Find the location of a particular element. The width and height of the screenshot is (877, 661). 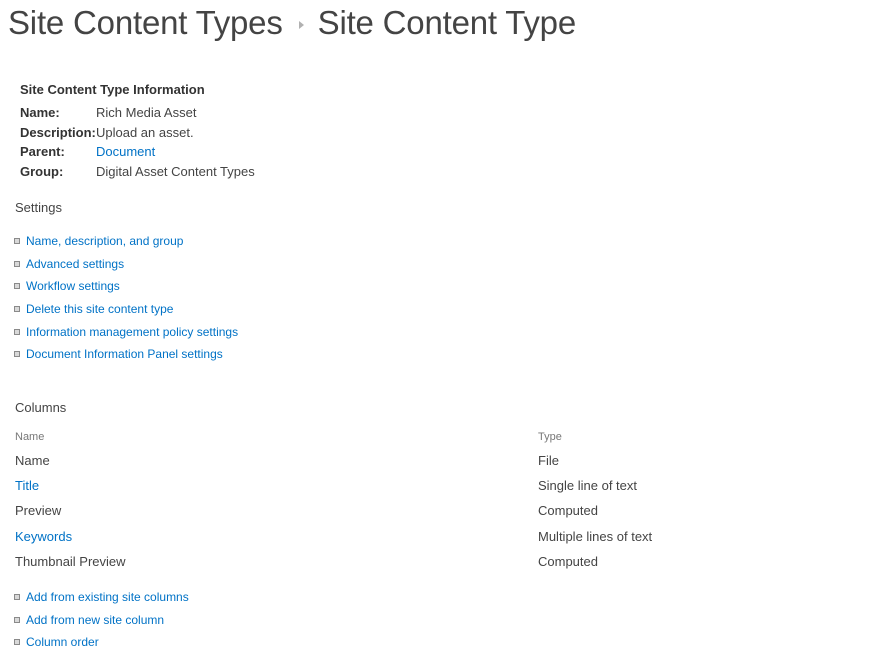

info-row-parent: Parent: Document is located at coordinates (137, 152).